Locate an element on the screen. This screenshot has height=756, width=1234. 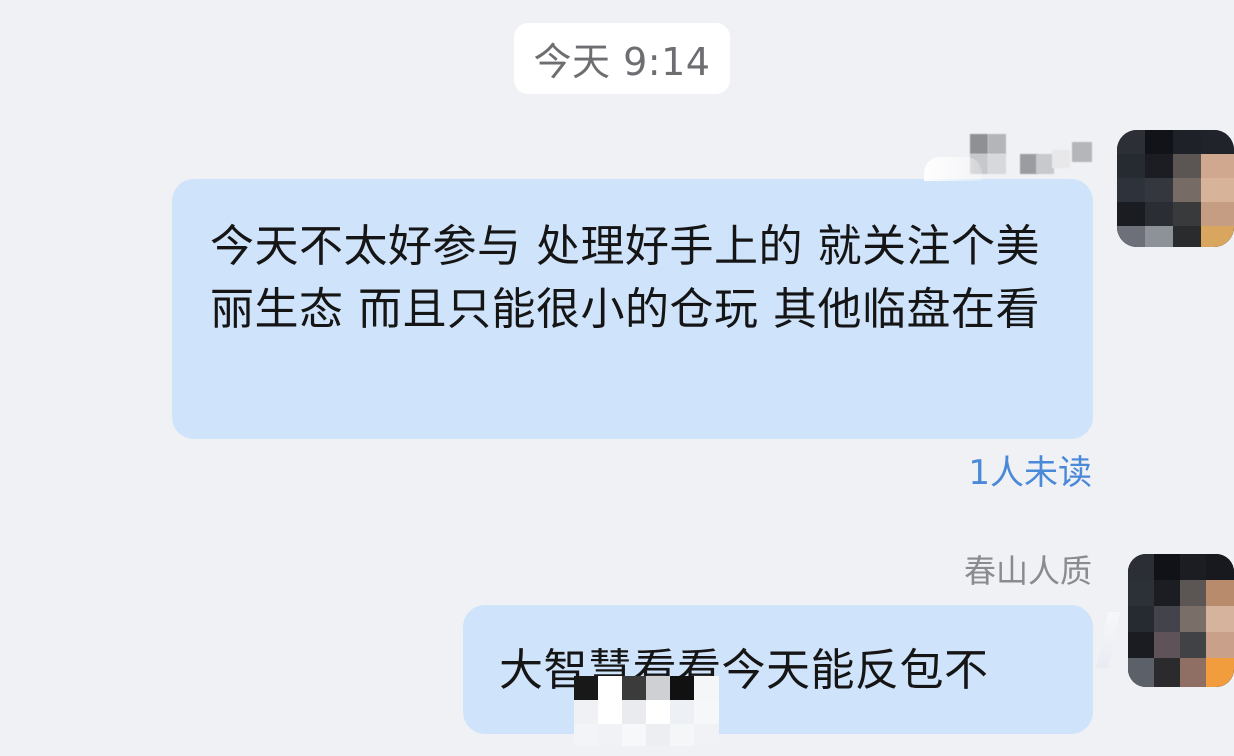
message-date-time: 今天 9:14 is located at coordinates (622, 58).